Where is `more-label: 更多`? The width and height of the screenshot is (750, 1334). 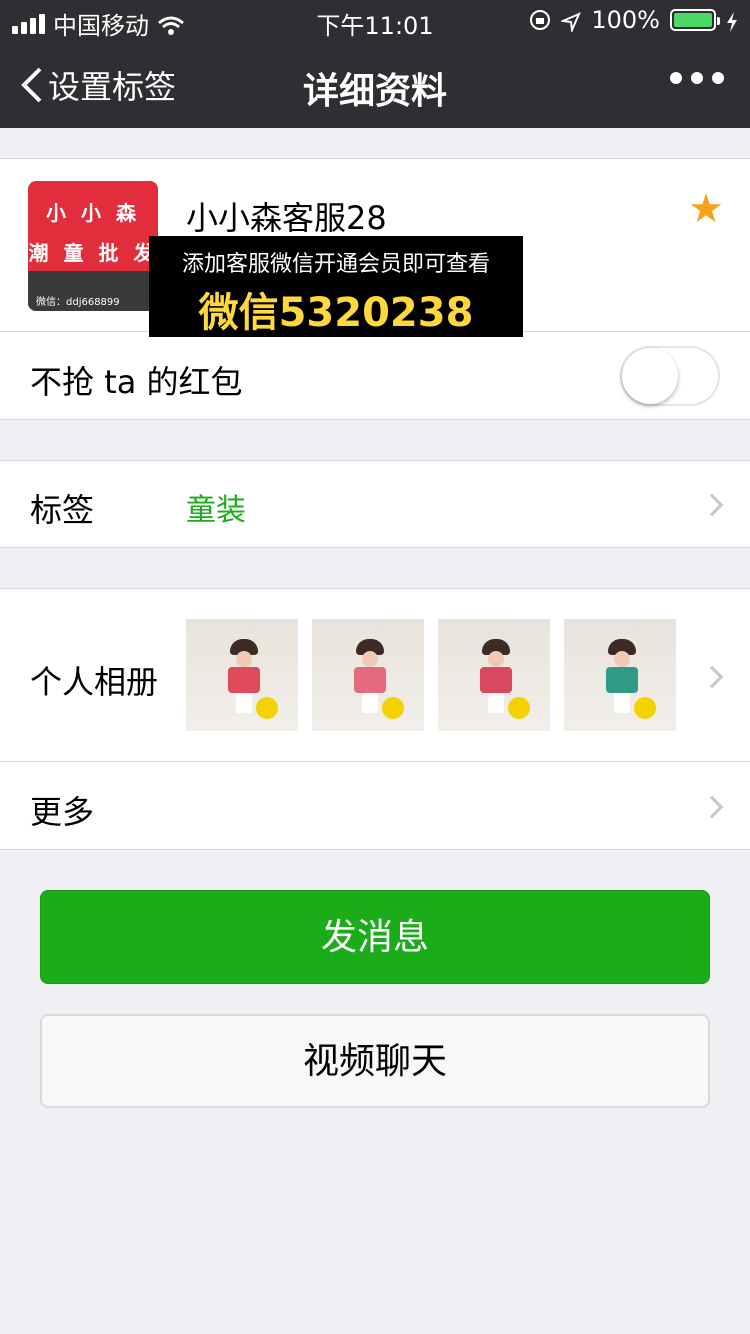
more-label: 更多 is located at coordinates (62, 810).